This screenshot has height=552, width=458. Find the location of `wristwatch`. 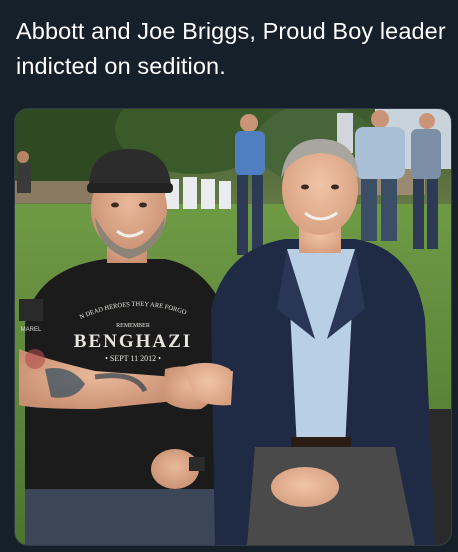

wristwatch is located at coordinates (197, 464).